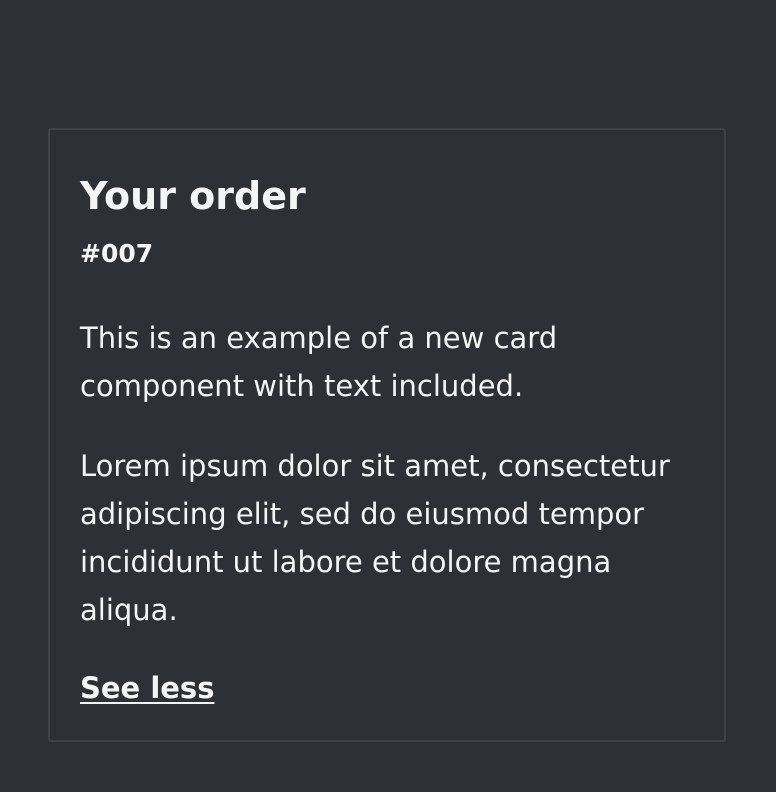  Describe the element at coordinates (193, 196) in the screenshot. I see `card-title: Your order` at that location.